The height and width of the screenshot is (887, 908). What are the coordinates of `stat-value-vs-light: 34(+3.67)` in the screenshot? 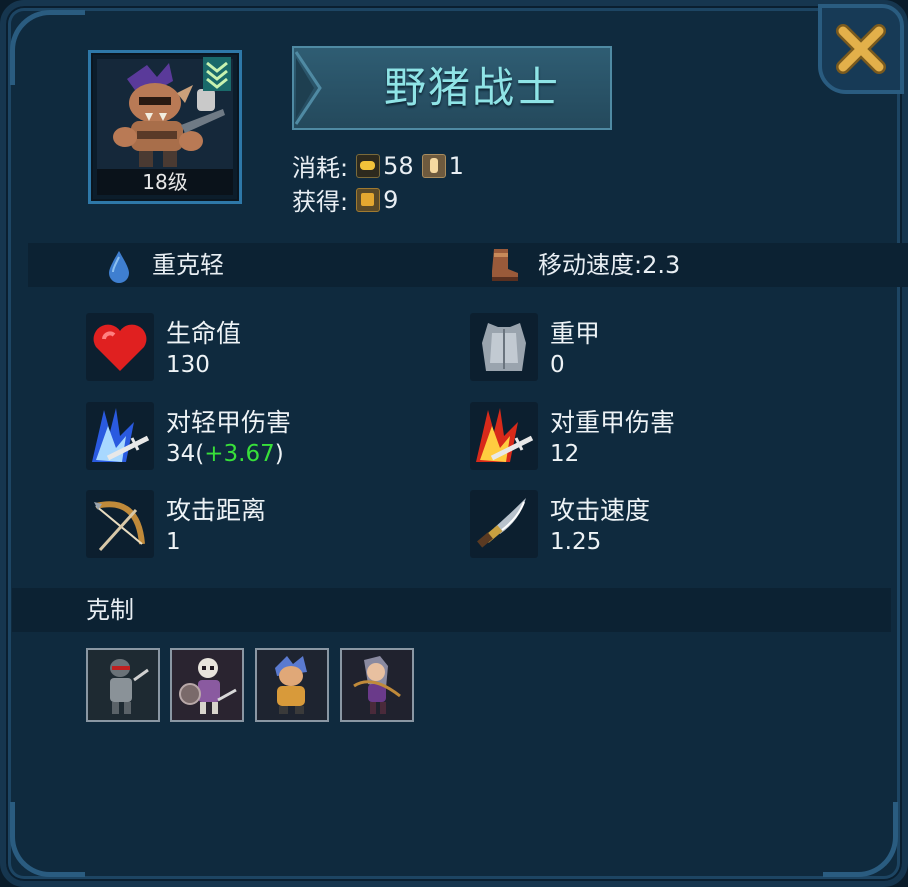 It's located at (225, 454).